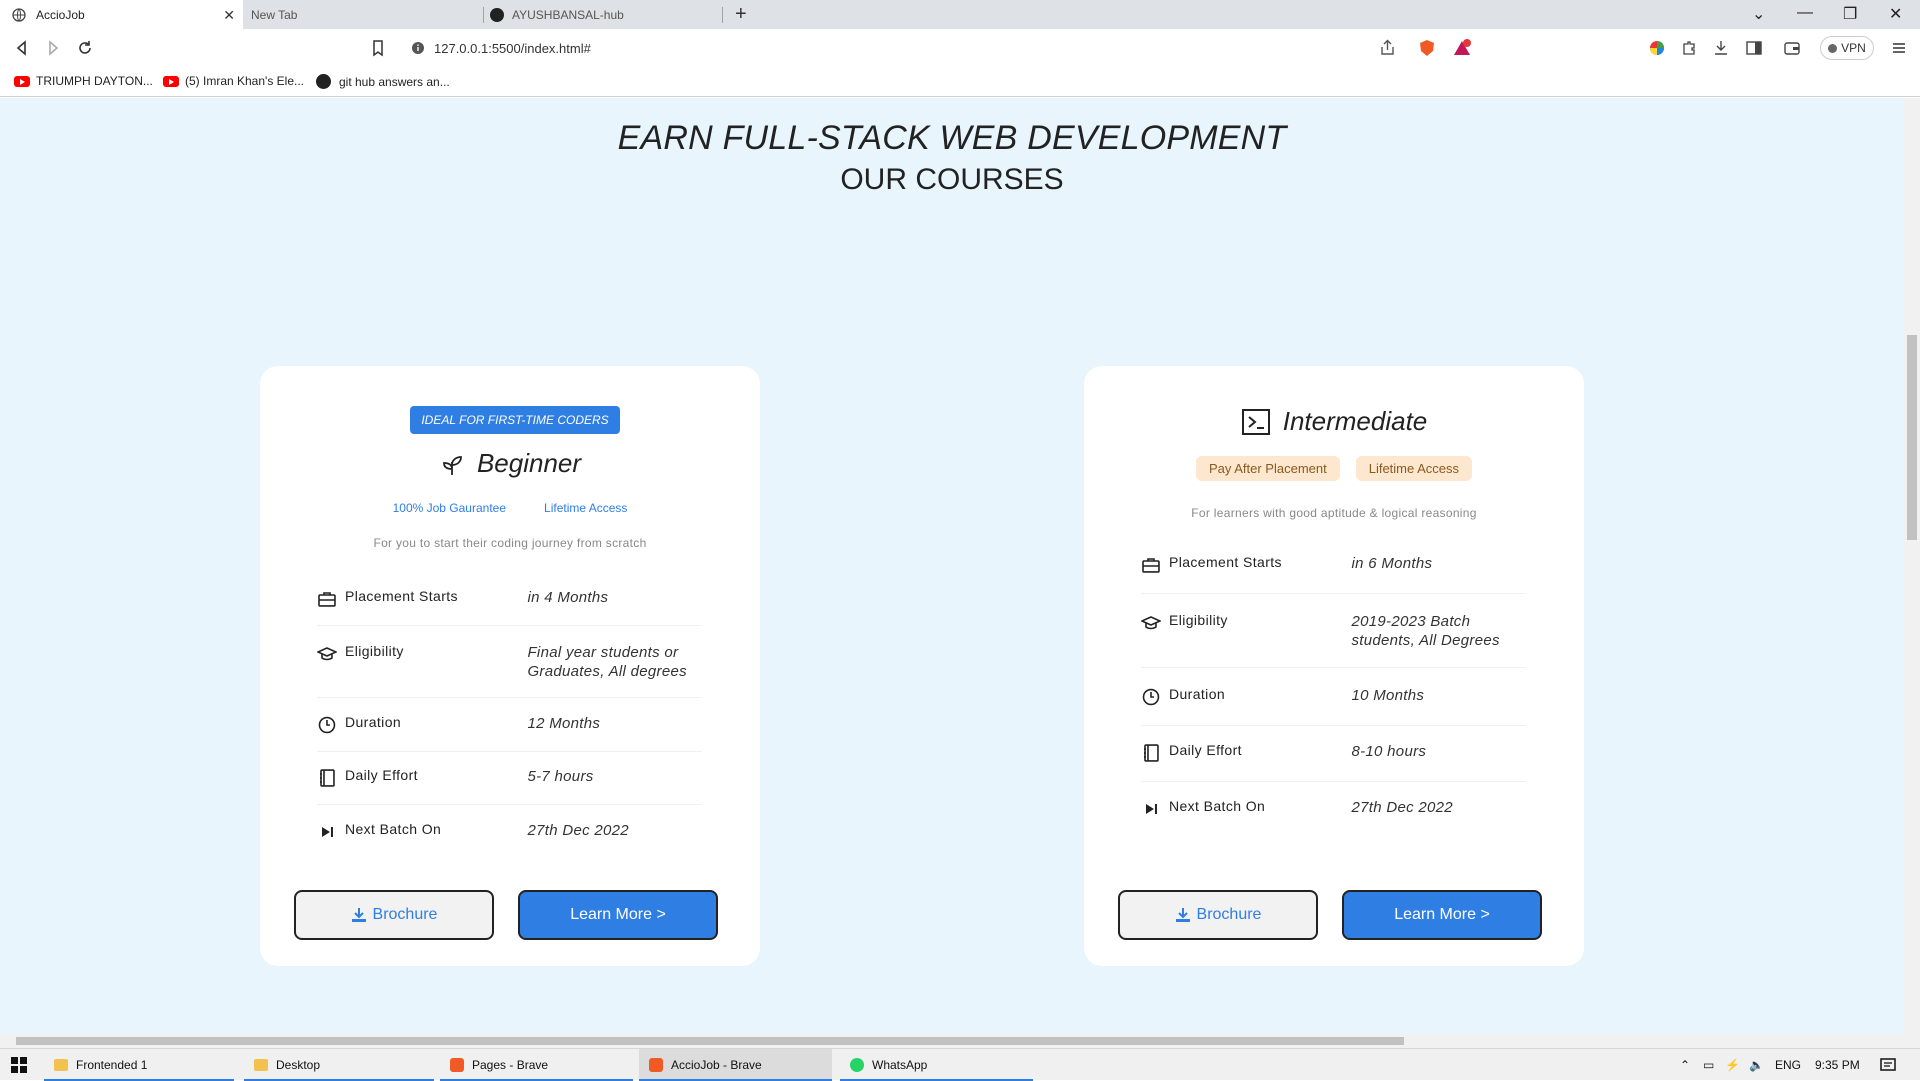  I want to click on taskbar-item: Pages - Brave, so click(536, 1065).